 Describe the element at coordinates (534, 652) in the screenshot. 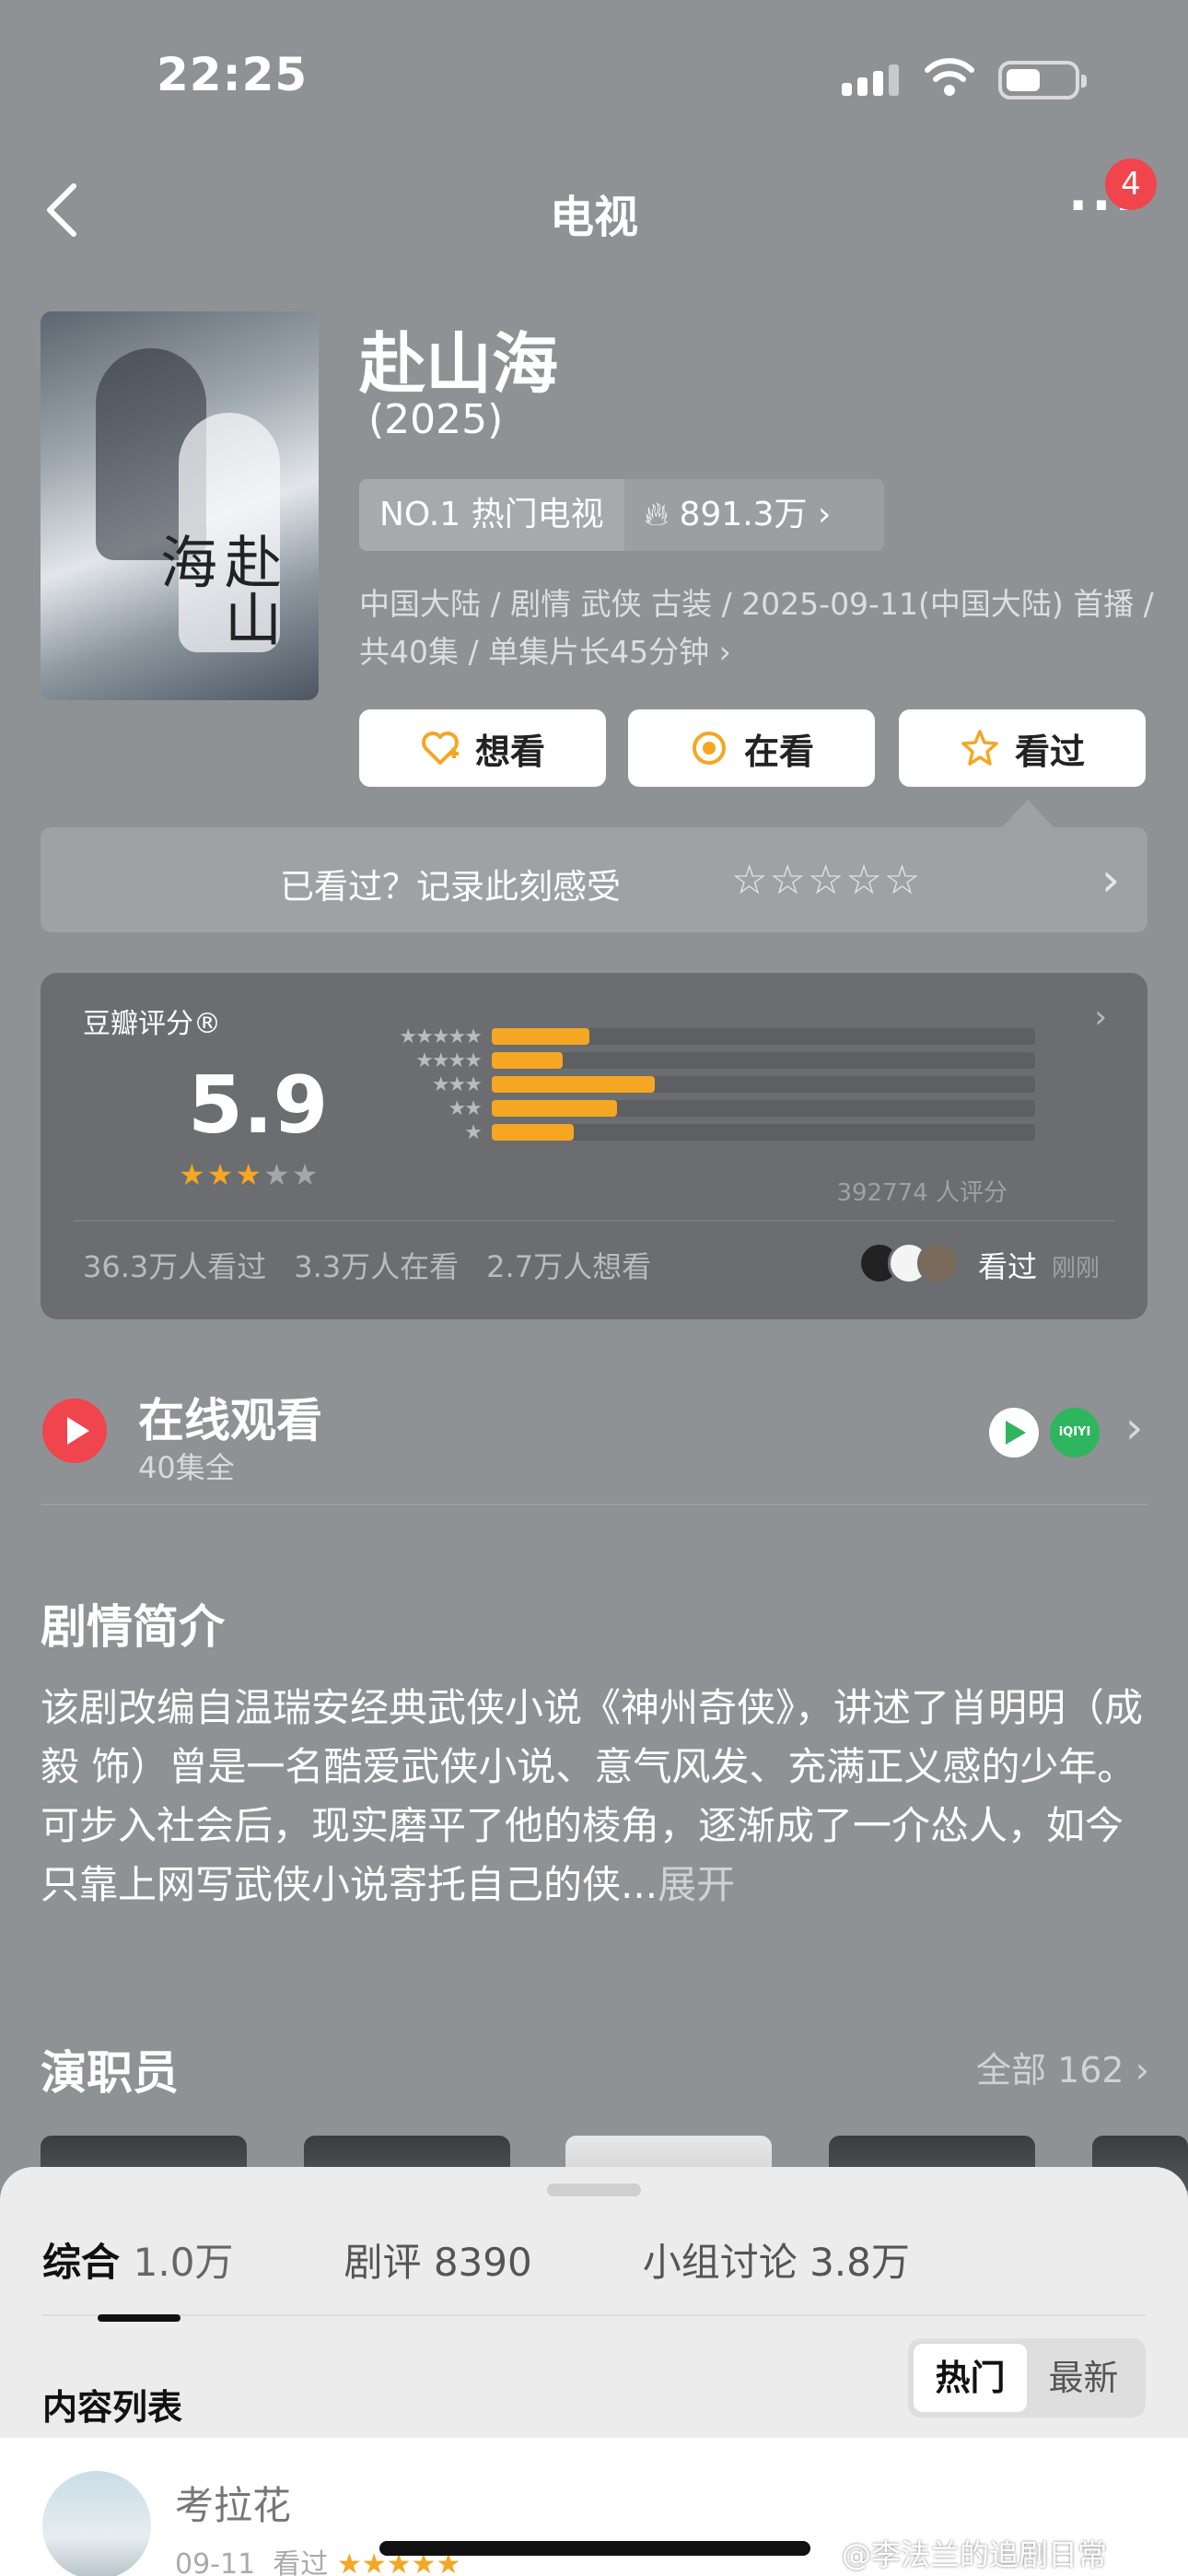

I see `meta-line: 共40集 / 单集片长45分钟` at that location.